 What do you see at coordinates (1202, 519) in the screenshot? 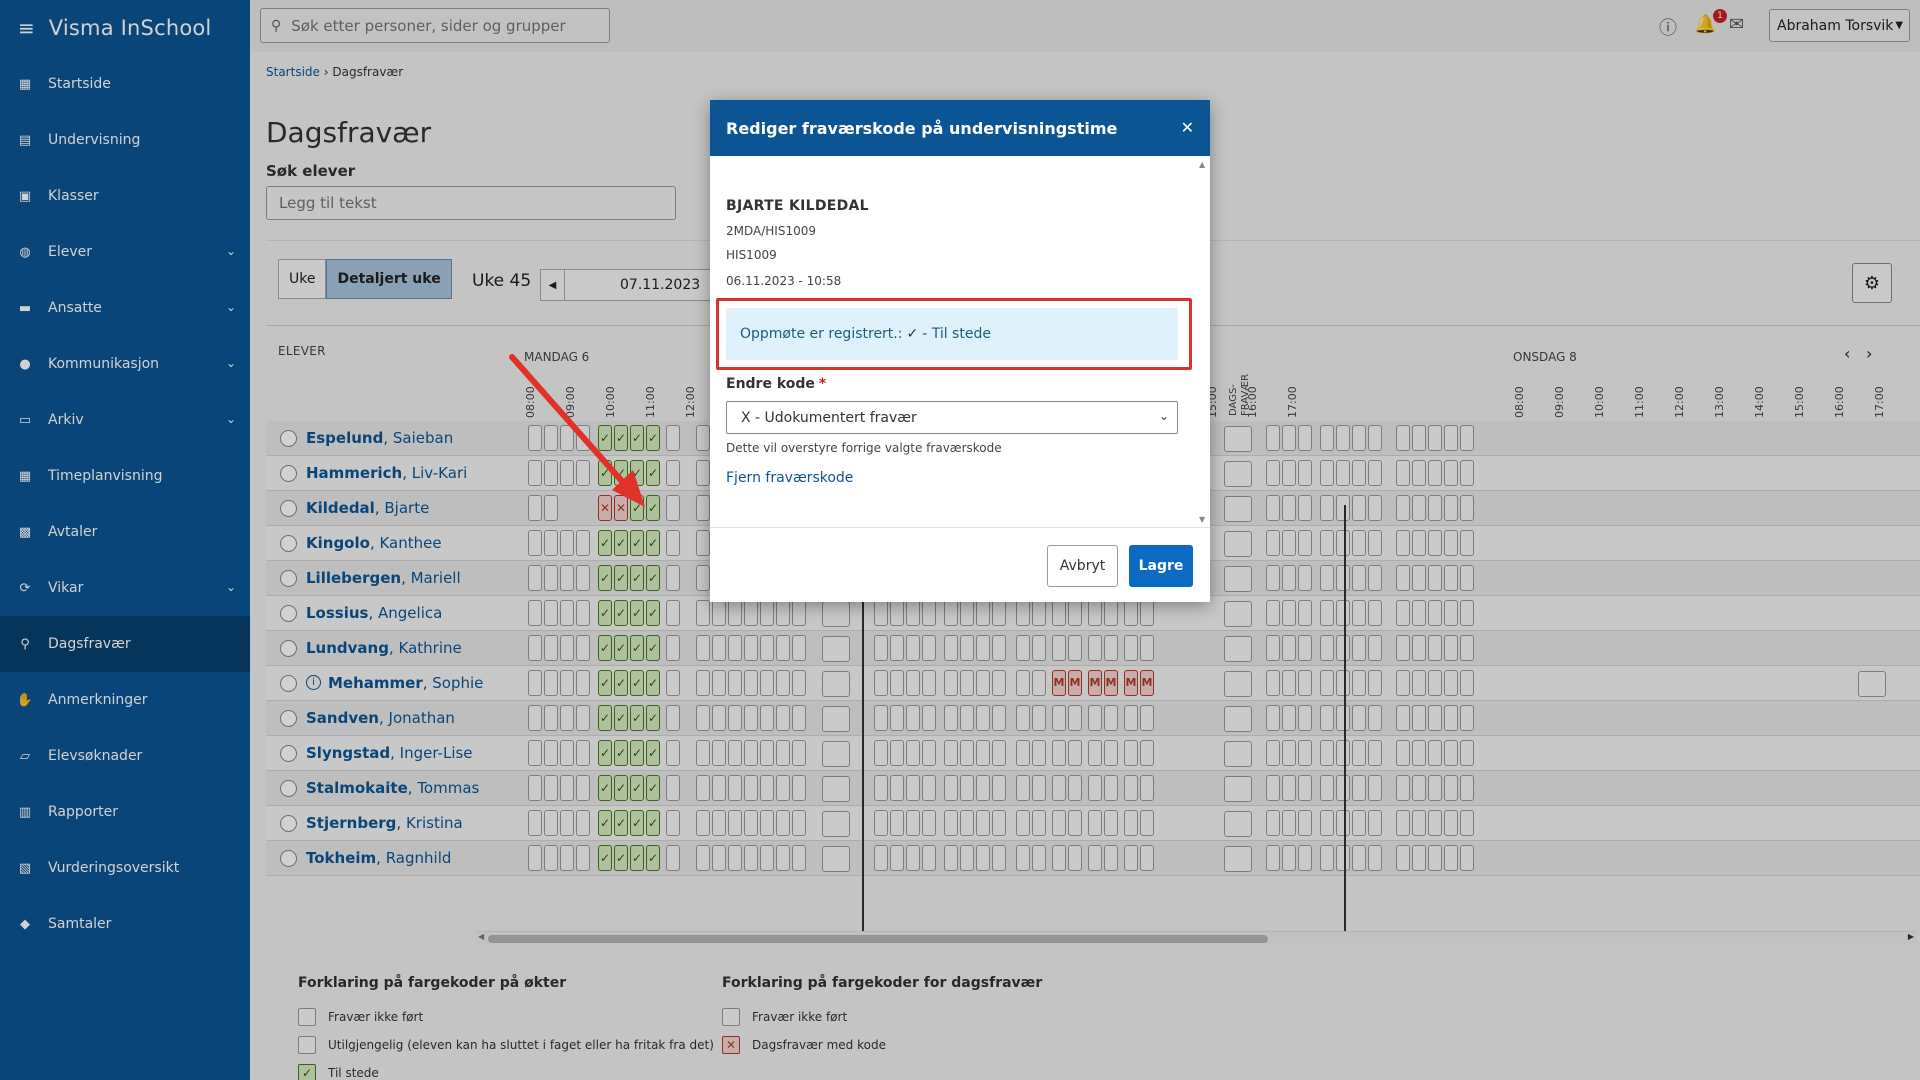
I see `scroll-down-icon: ▼` at bounding box center [1202, 519].